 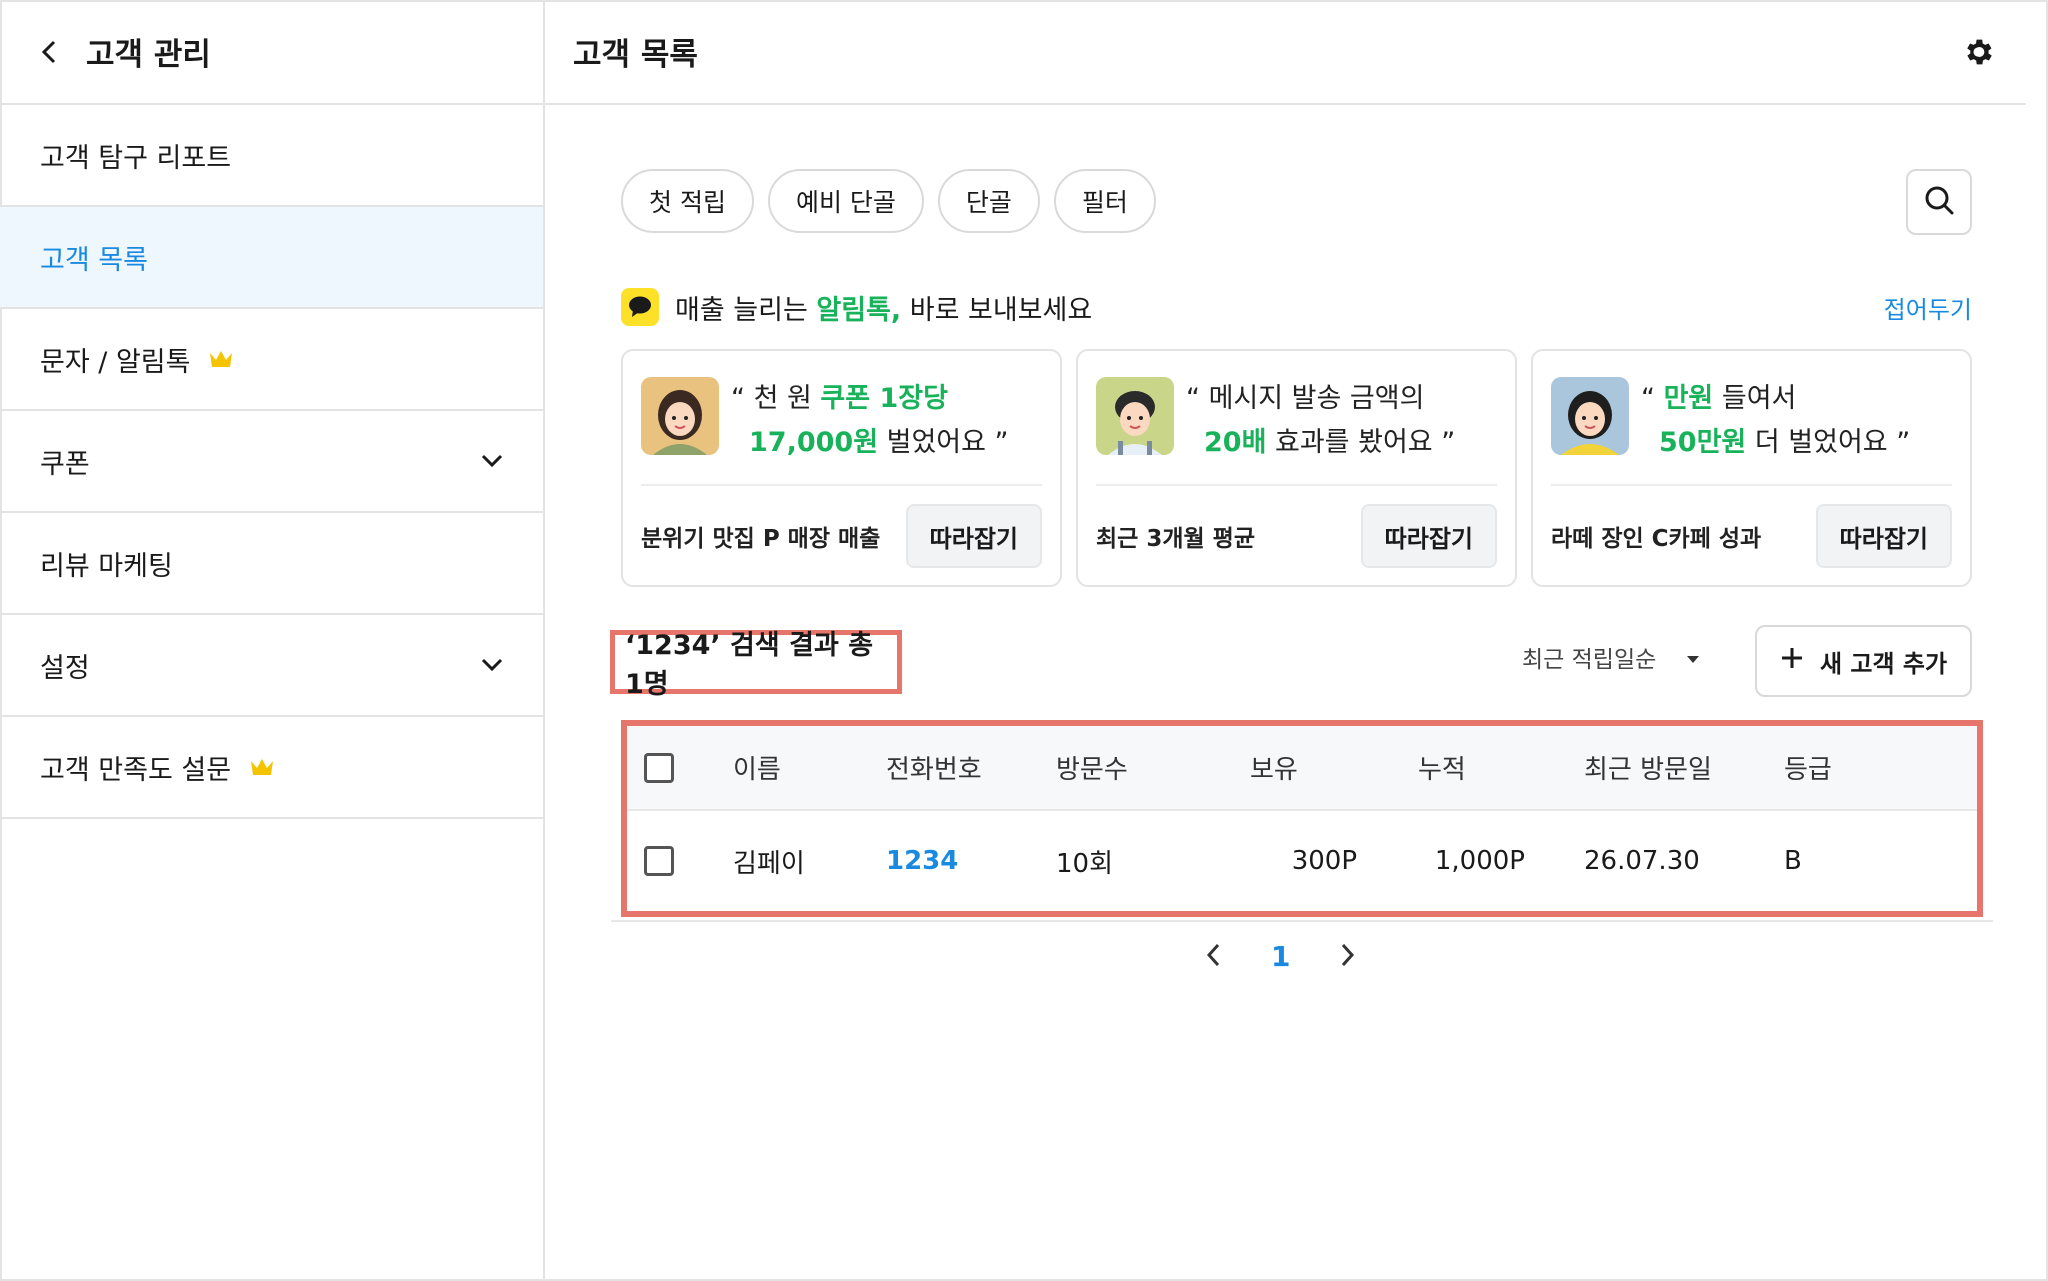 What do you see at coordinates (115, 362) in the screenshot?
I see `sidebar-item-label: 문자 / 알림톡` at bounding box center [115, 362].